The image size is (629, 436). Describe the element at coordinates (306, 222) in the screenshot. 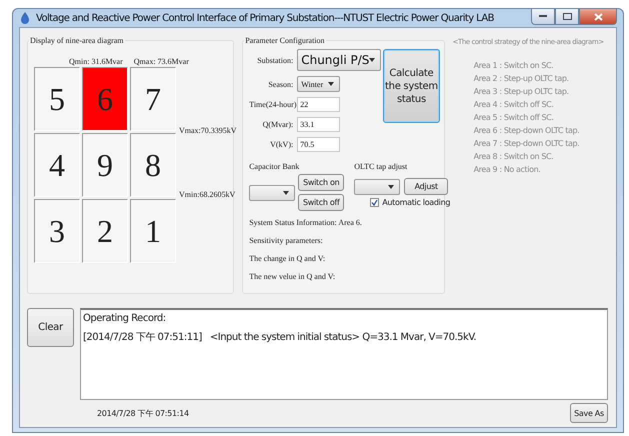

I see `status-text: System Status Information: Area 6.` at that location.